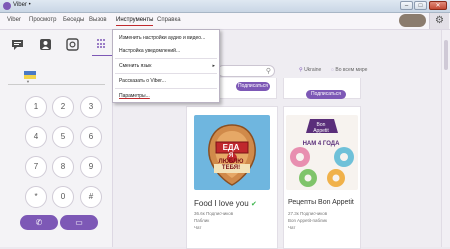  Describe the element at coordinates (56, 77) in the screenshot. I see `phone-number-field: ▼` at that location.